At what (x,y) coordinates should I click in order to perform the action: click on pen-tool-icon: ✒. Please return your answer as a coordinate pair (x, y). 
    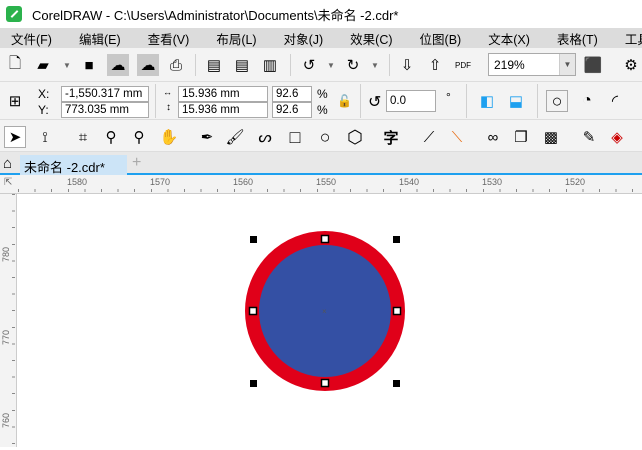
    Looking at the image, I should click on (207, 137).